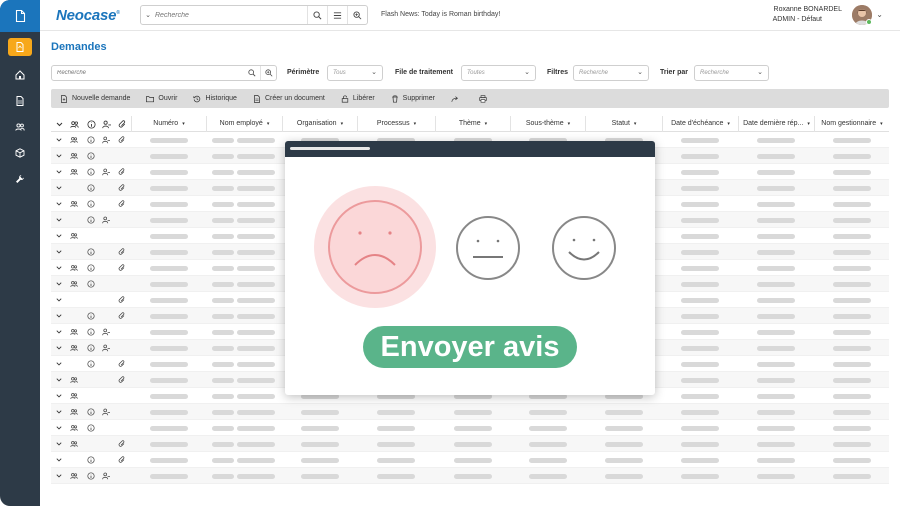 This screenshot has height=506, width=900. I want to click on global-search-input, so click(231, 15).